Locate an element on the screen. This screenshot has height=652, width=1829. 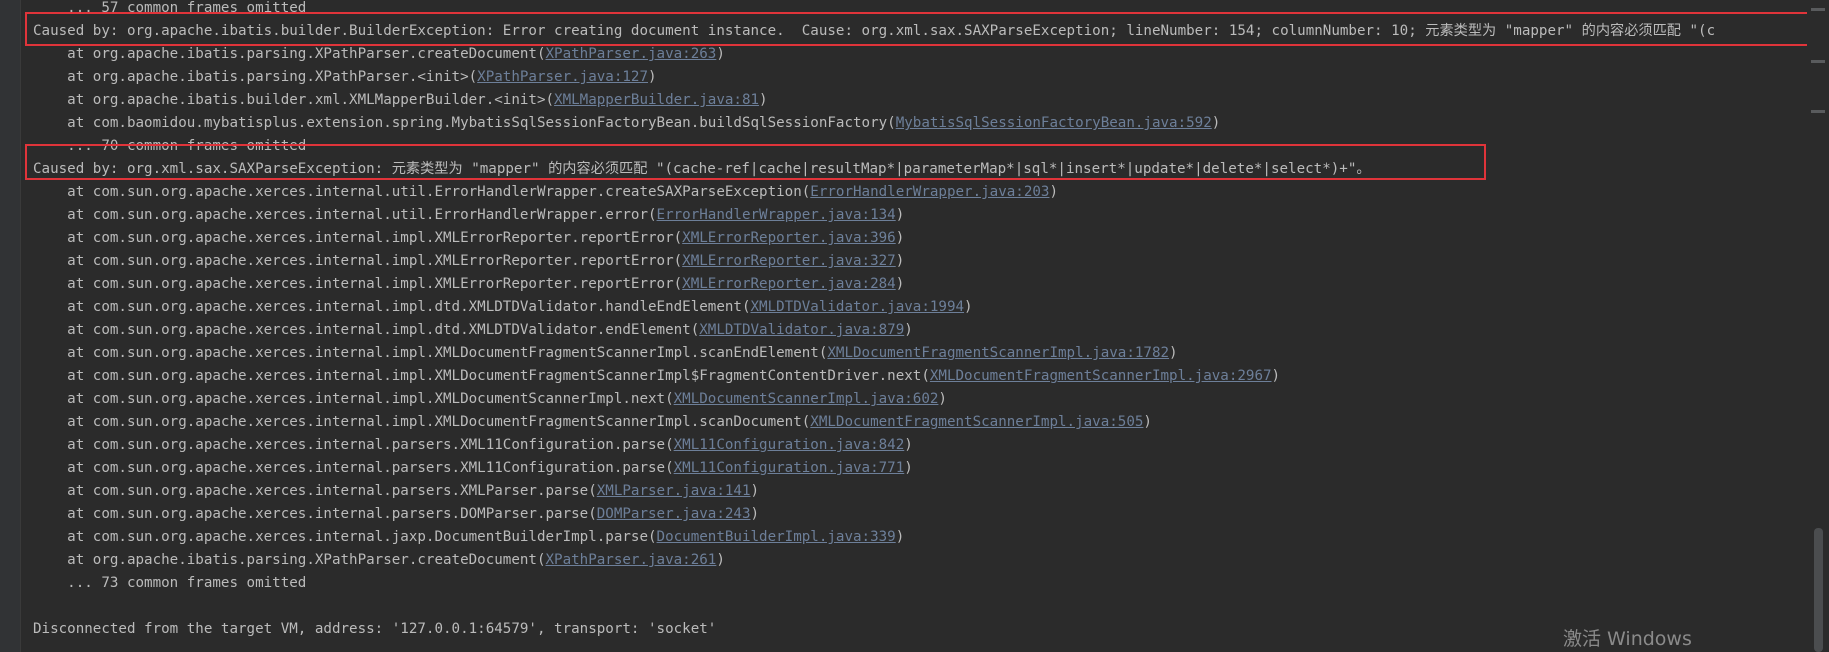
windows-activation-watermark: 激活 Windows is located at coordinates (1627, 639).